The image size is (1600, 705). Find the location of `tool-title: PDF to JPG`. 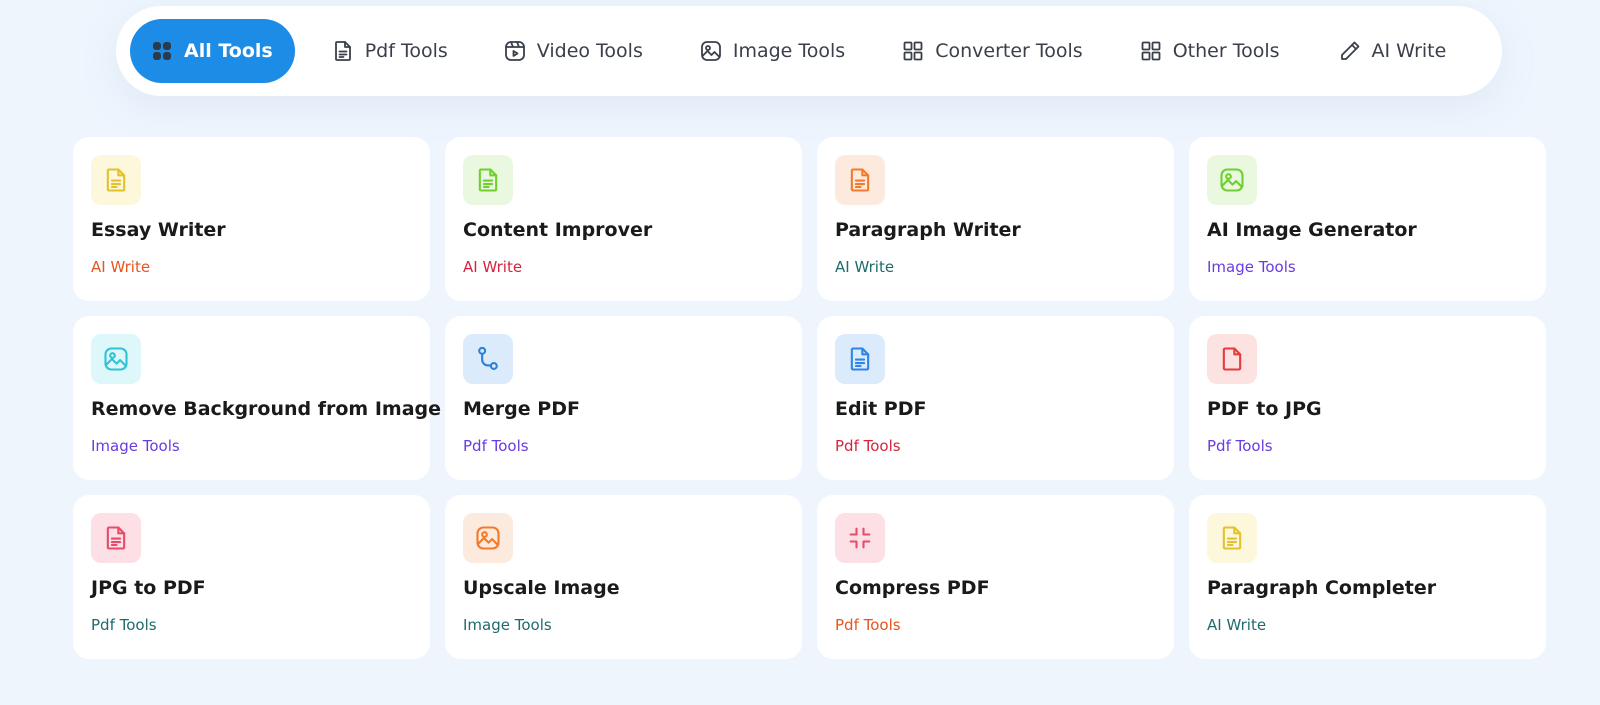

tool-title: PDF to JPG is located at coordinates (1264, 409).